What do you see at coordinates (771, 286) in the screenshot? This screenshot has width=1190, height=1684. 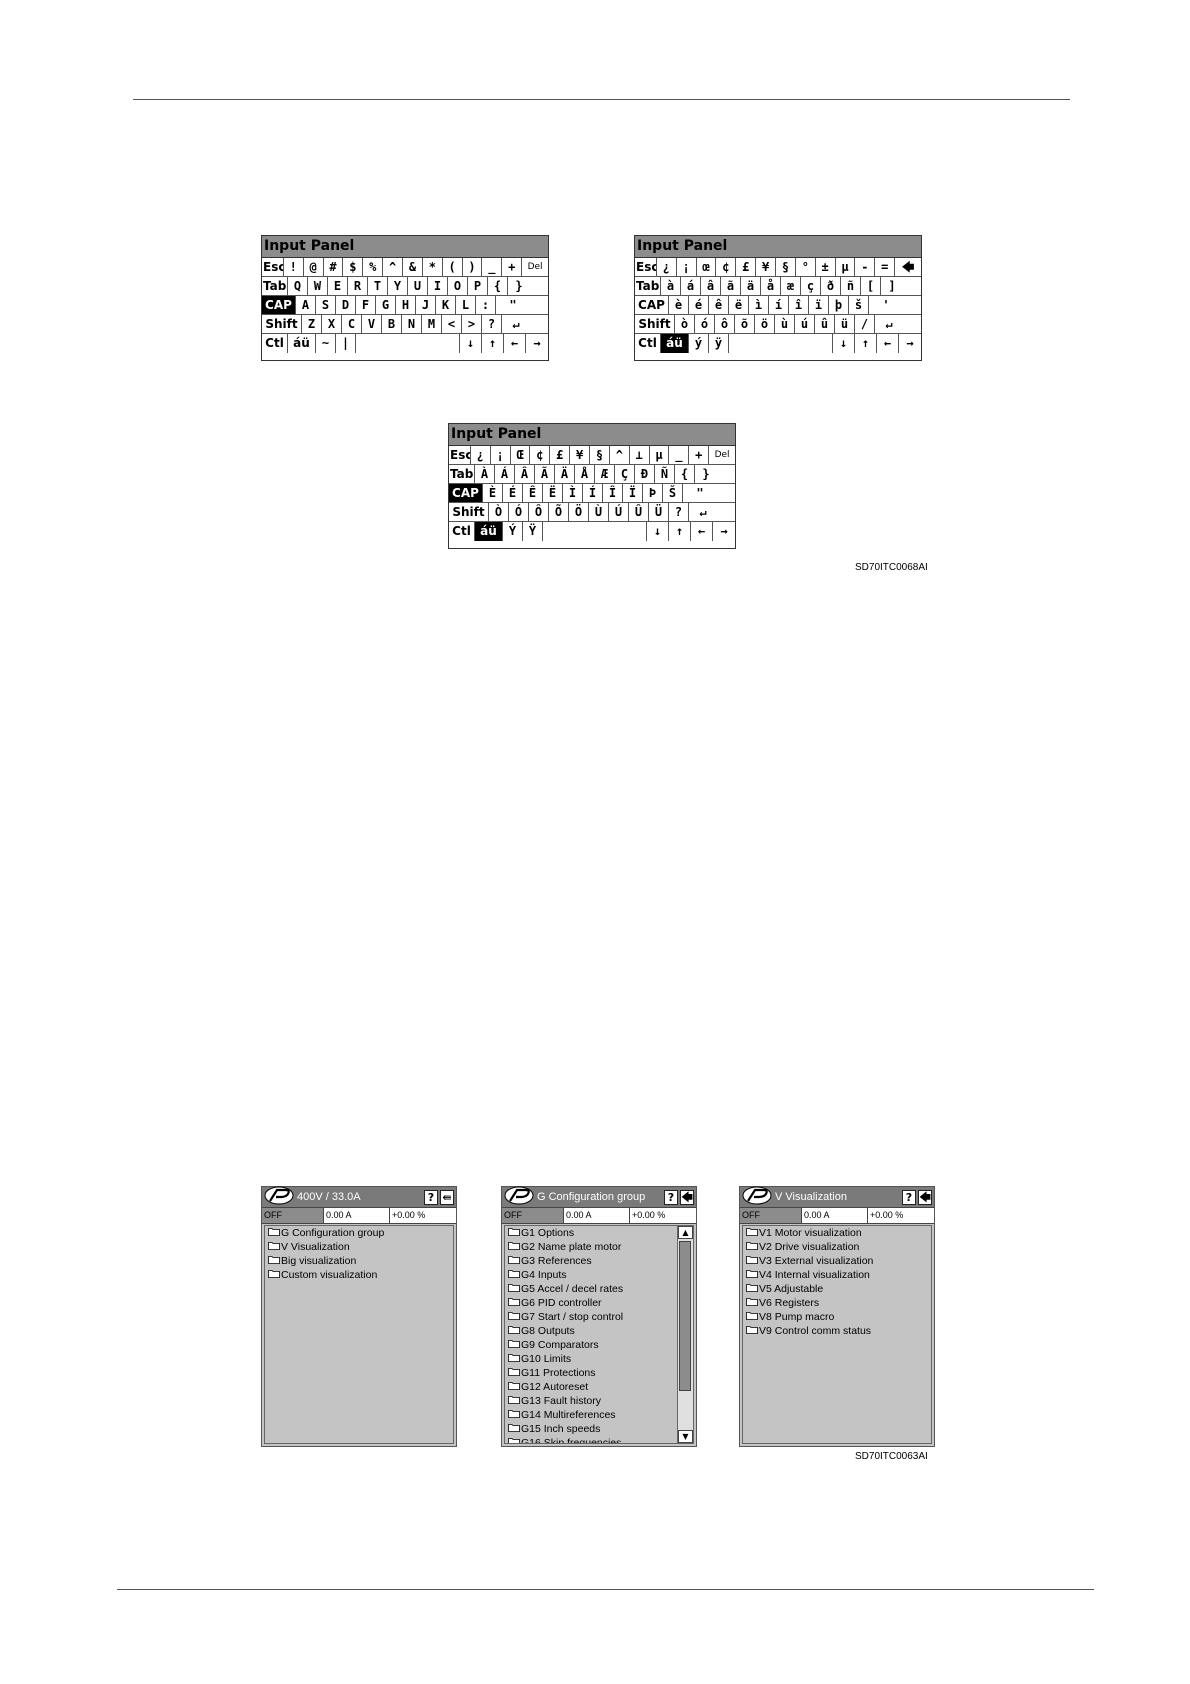 I see `key: å` at bounding box center [771, 286].